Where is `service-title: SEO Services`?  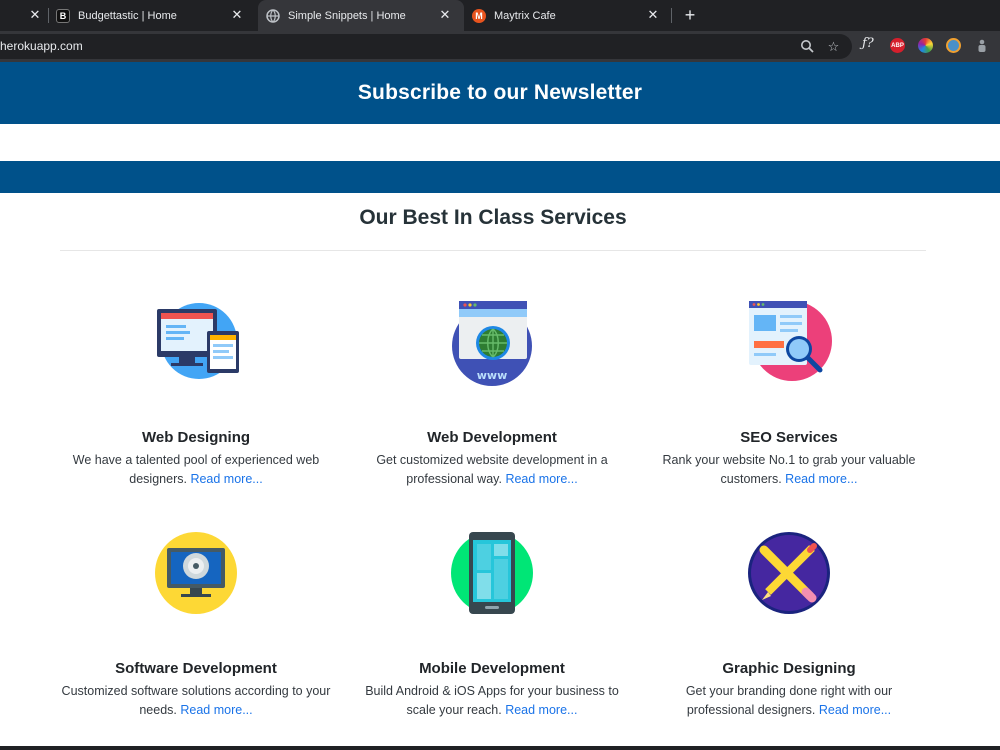
service-title: SEO Services is located at coordinates (789, 437).